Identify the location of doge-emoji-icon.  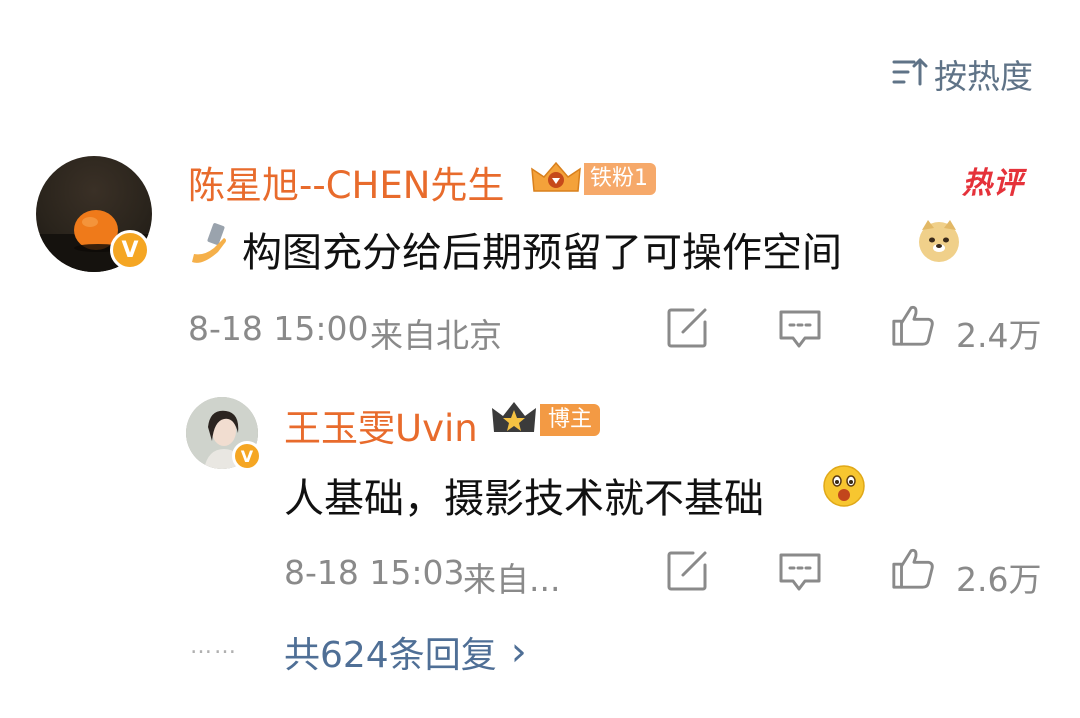
(939, 243).